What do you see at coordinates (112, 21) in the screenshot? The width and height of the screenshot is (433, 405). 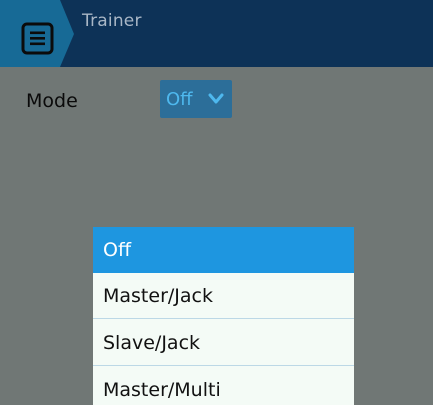 I see `page-title: Trainer` at bounding box center [112, 21].